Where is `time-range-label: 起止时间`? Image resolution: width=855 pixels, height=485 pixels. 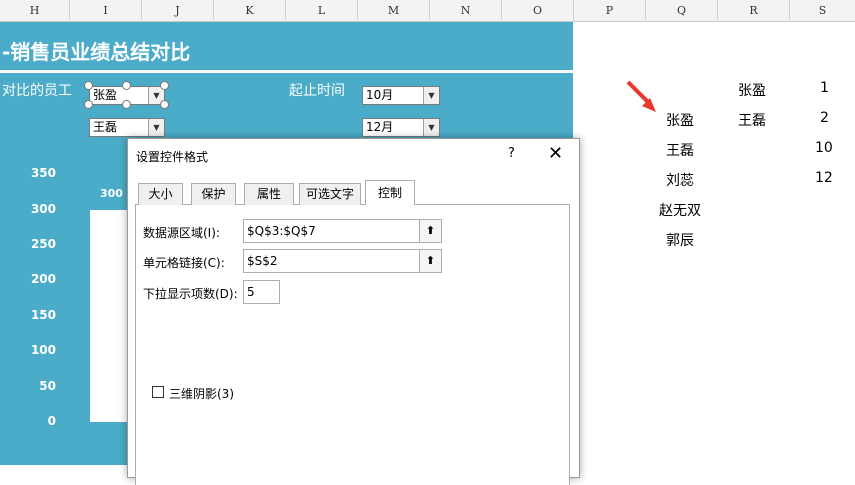
time-range-label: 起止时间 is located at coordinates (317, 91).